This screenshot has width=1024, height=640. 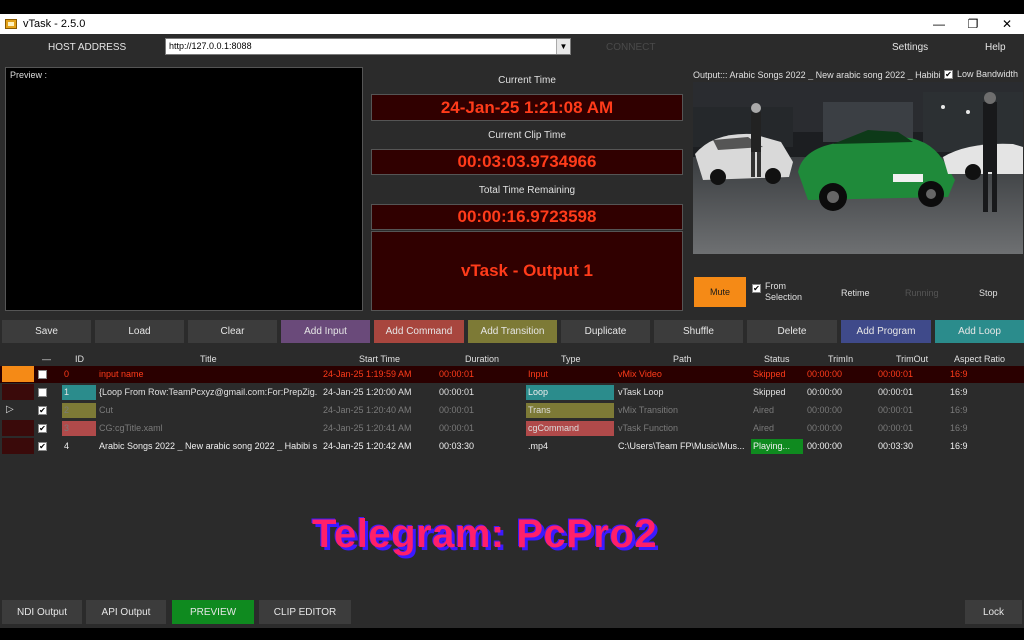 I want to click on add-program-button: Add Program, so click(x=886, y=331).